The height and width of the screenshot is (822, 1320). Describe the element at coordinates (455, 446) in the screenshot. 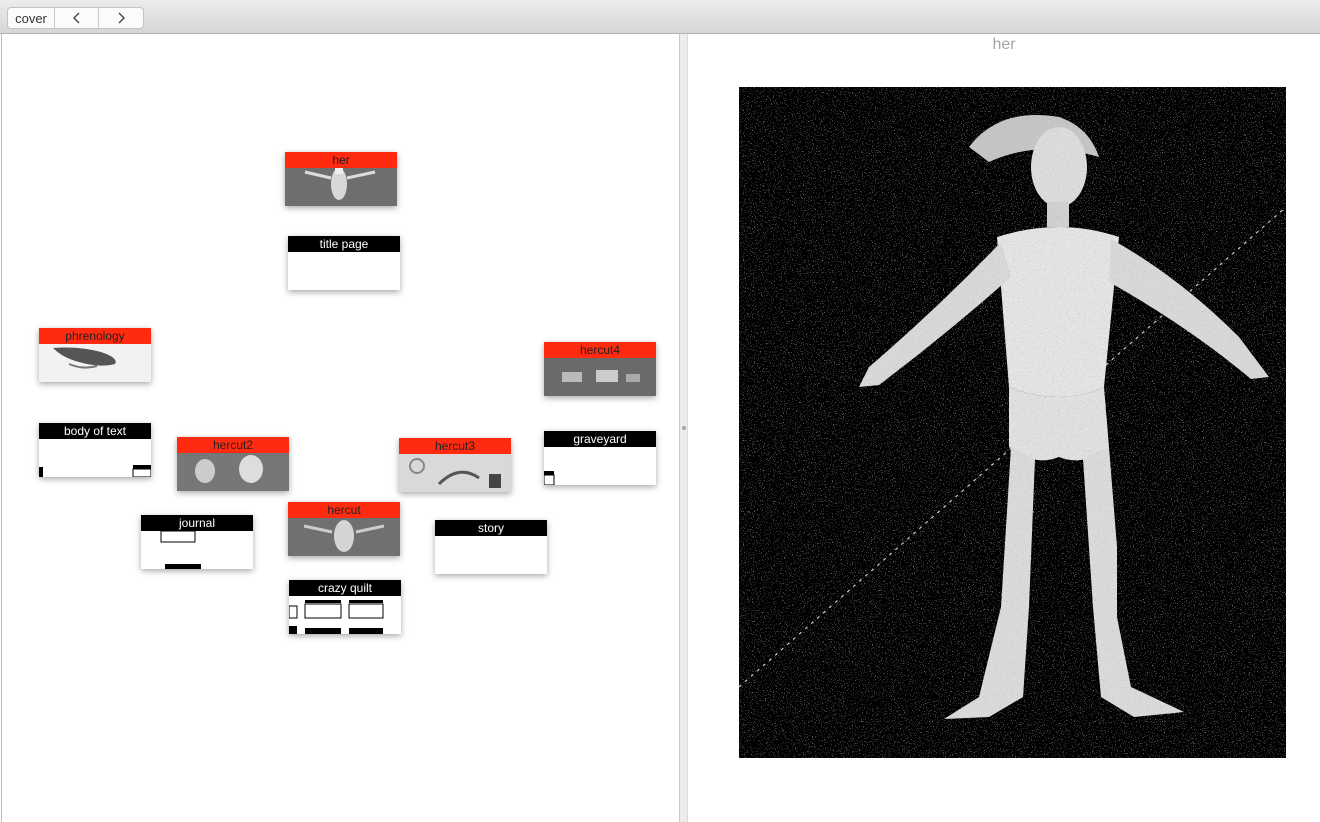

I see `card-title: hercut3` at that location.